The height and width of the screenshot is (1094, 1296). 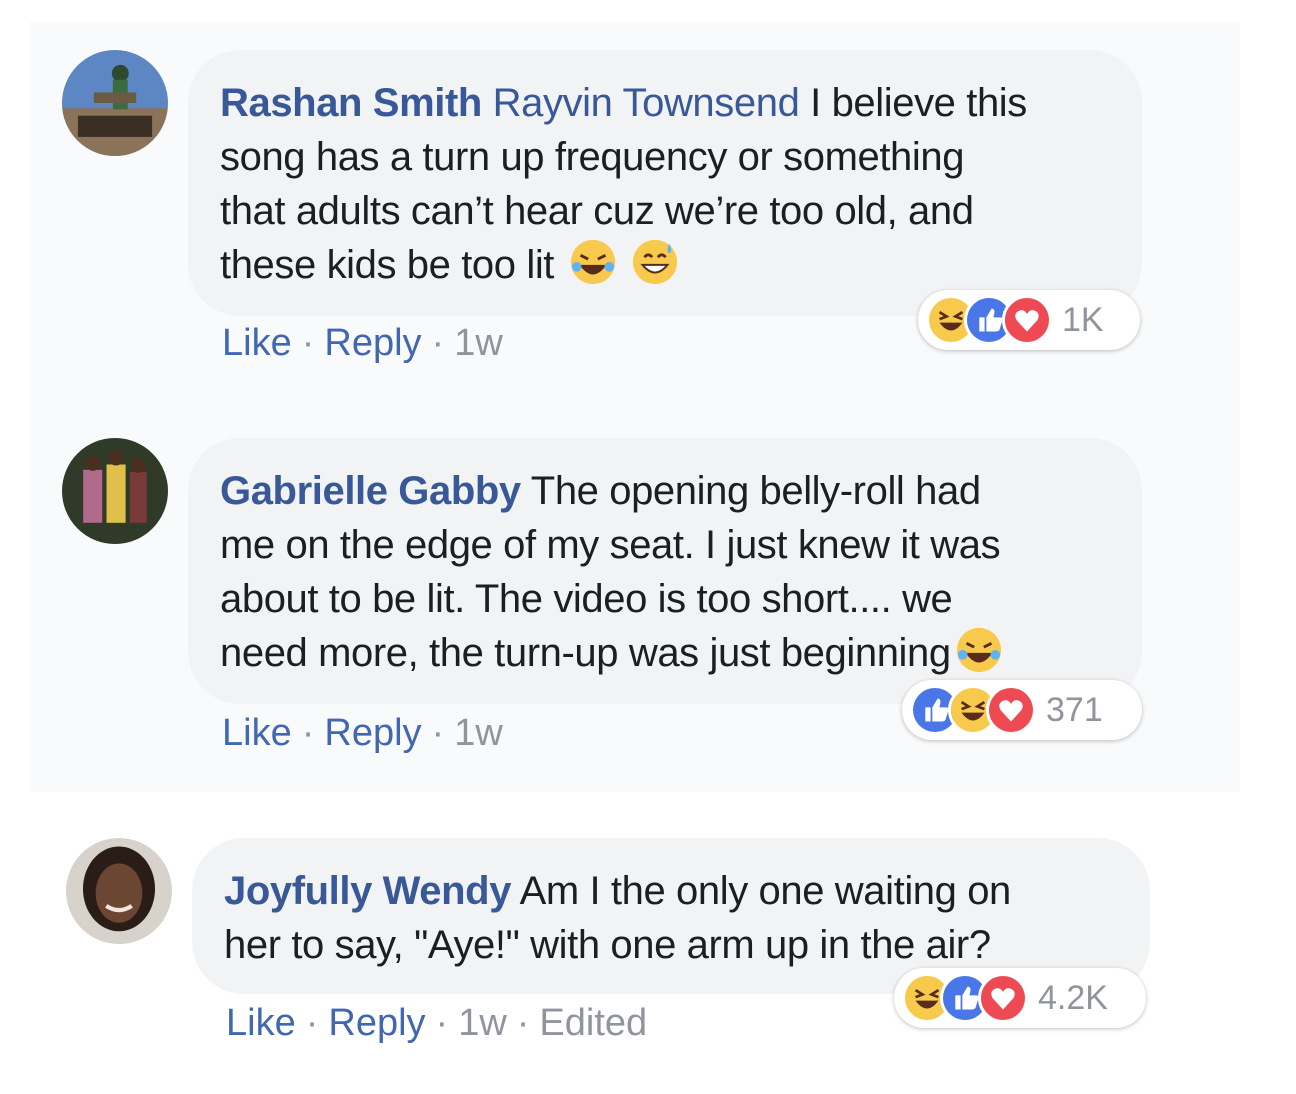 What do you see at coordinates (593, 1023) in the screenshot?
I see `edited-label: Edited` at bounding box center [593, 1023].